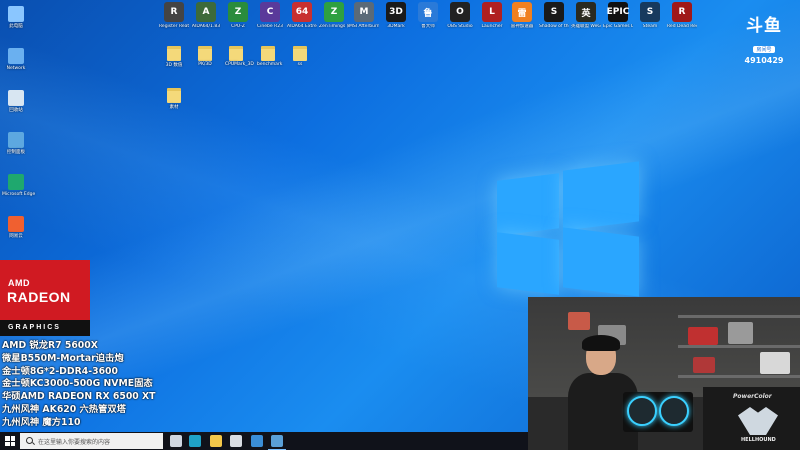  I want to click on desktop-icon: 网易云, so click(16, 228).